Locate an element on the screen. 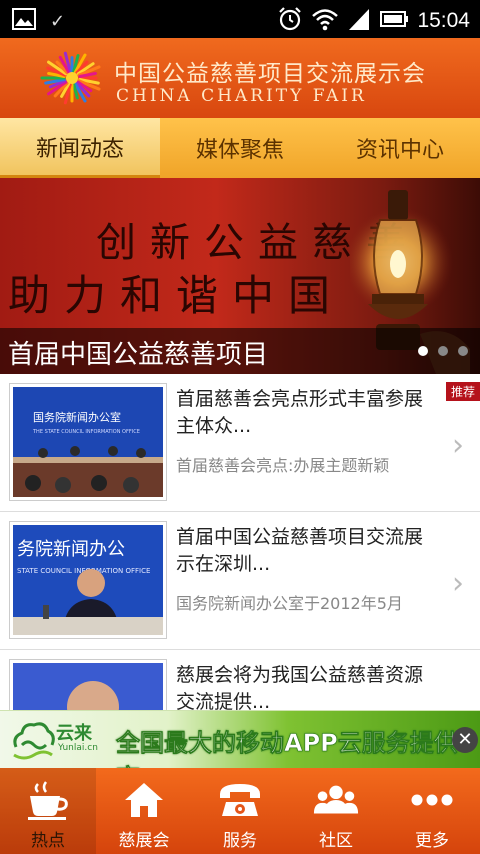  news-summary: 首届慈善会亮点:办展主题新颖 is located at coordinates (283, 465).